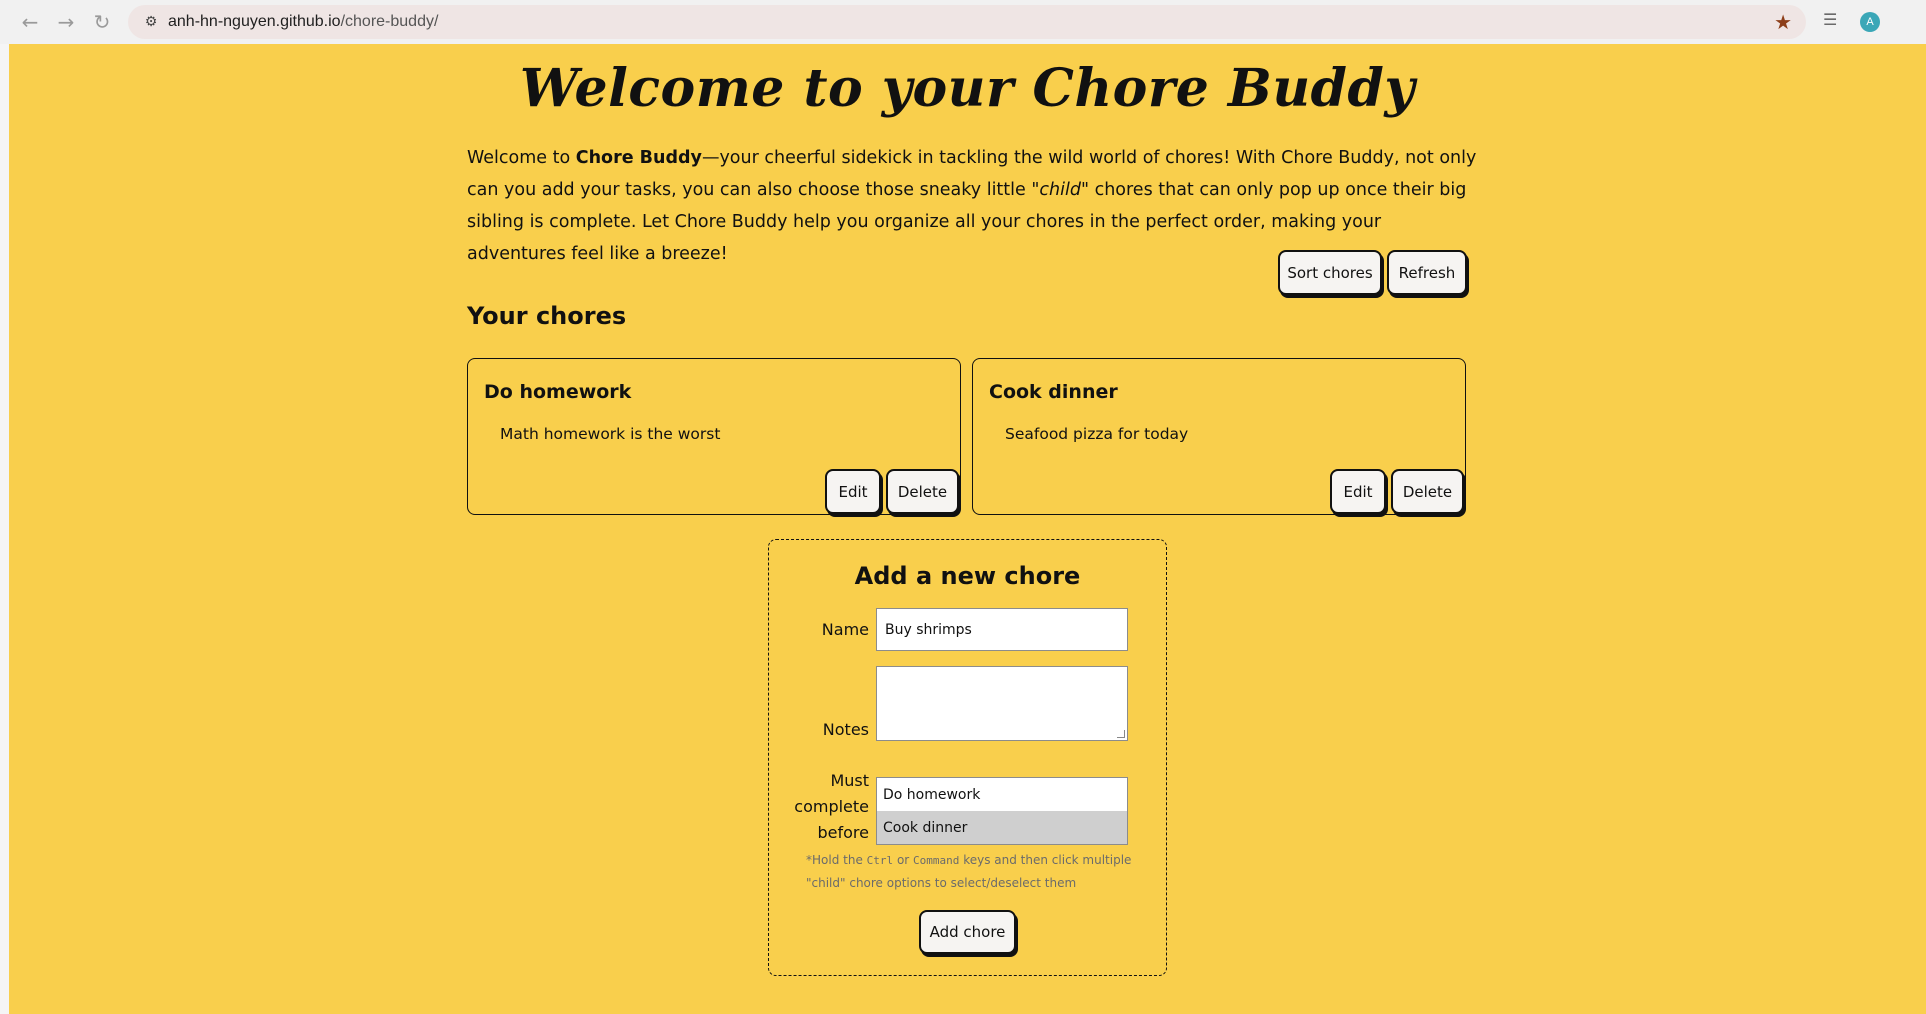 The height and width of the screenshot is (1014, 1926). I want to click on must-complete-label-line: Must, so click(849, 780).